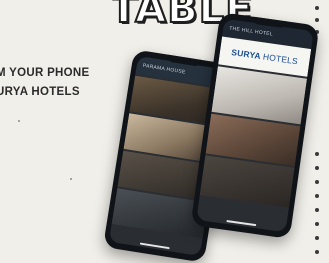 This screenshot has width=329, height=263. I want to click on brand-logo-bold: SURYA, so click(246, 54).